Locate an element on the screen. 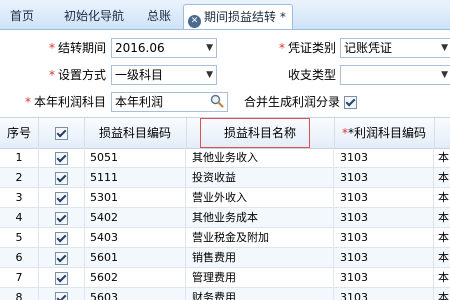 This screenshot has height=300, width=450. row-seq: 2 is located at coordinates (19, 177).